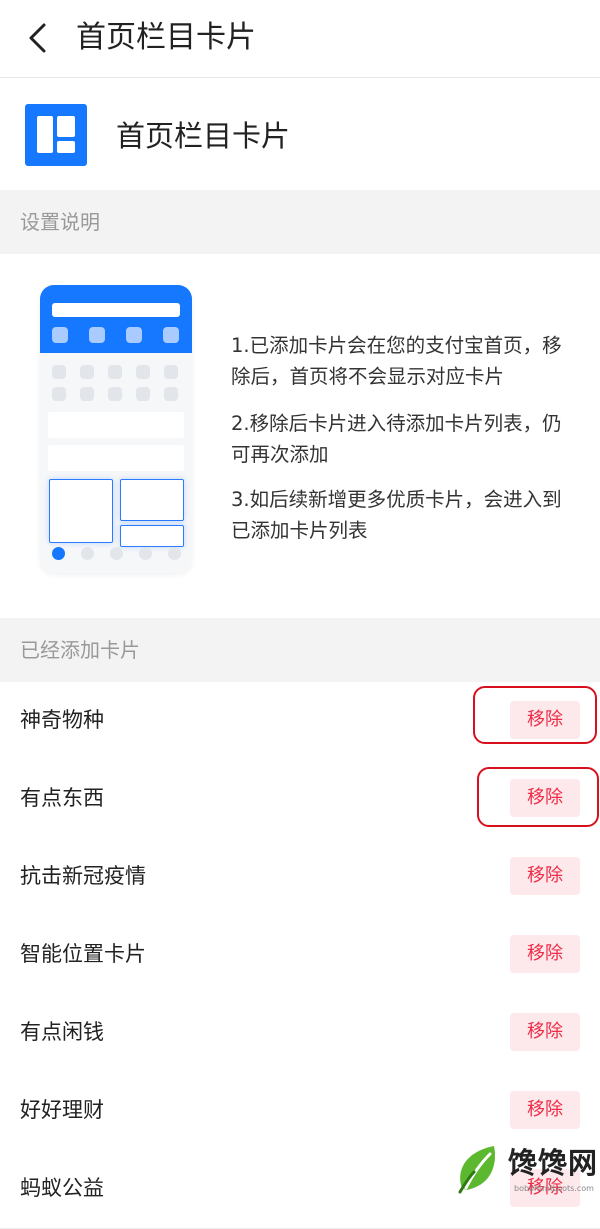 Image resolution: width=600 pixels, height=1229 pixels. What do you see at coordinates (300, 222) in the screenshot?
I see `section-header-settings: 设置说明` at bounding box center [300, 222].